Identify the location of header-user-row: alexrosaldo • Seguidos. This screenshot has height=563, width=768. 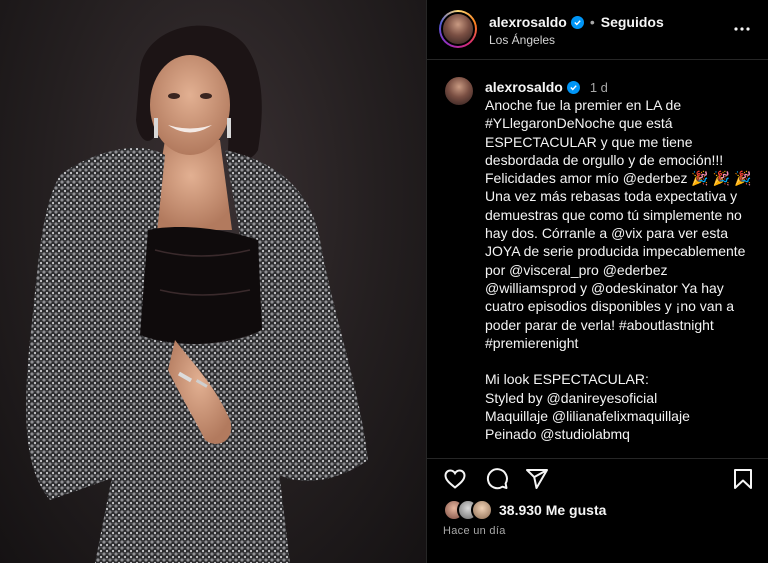
(576, 22).